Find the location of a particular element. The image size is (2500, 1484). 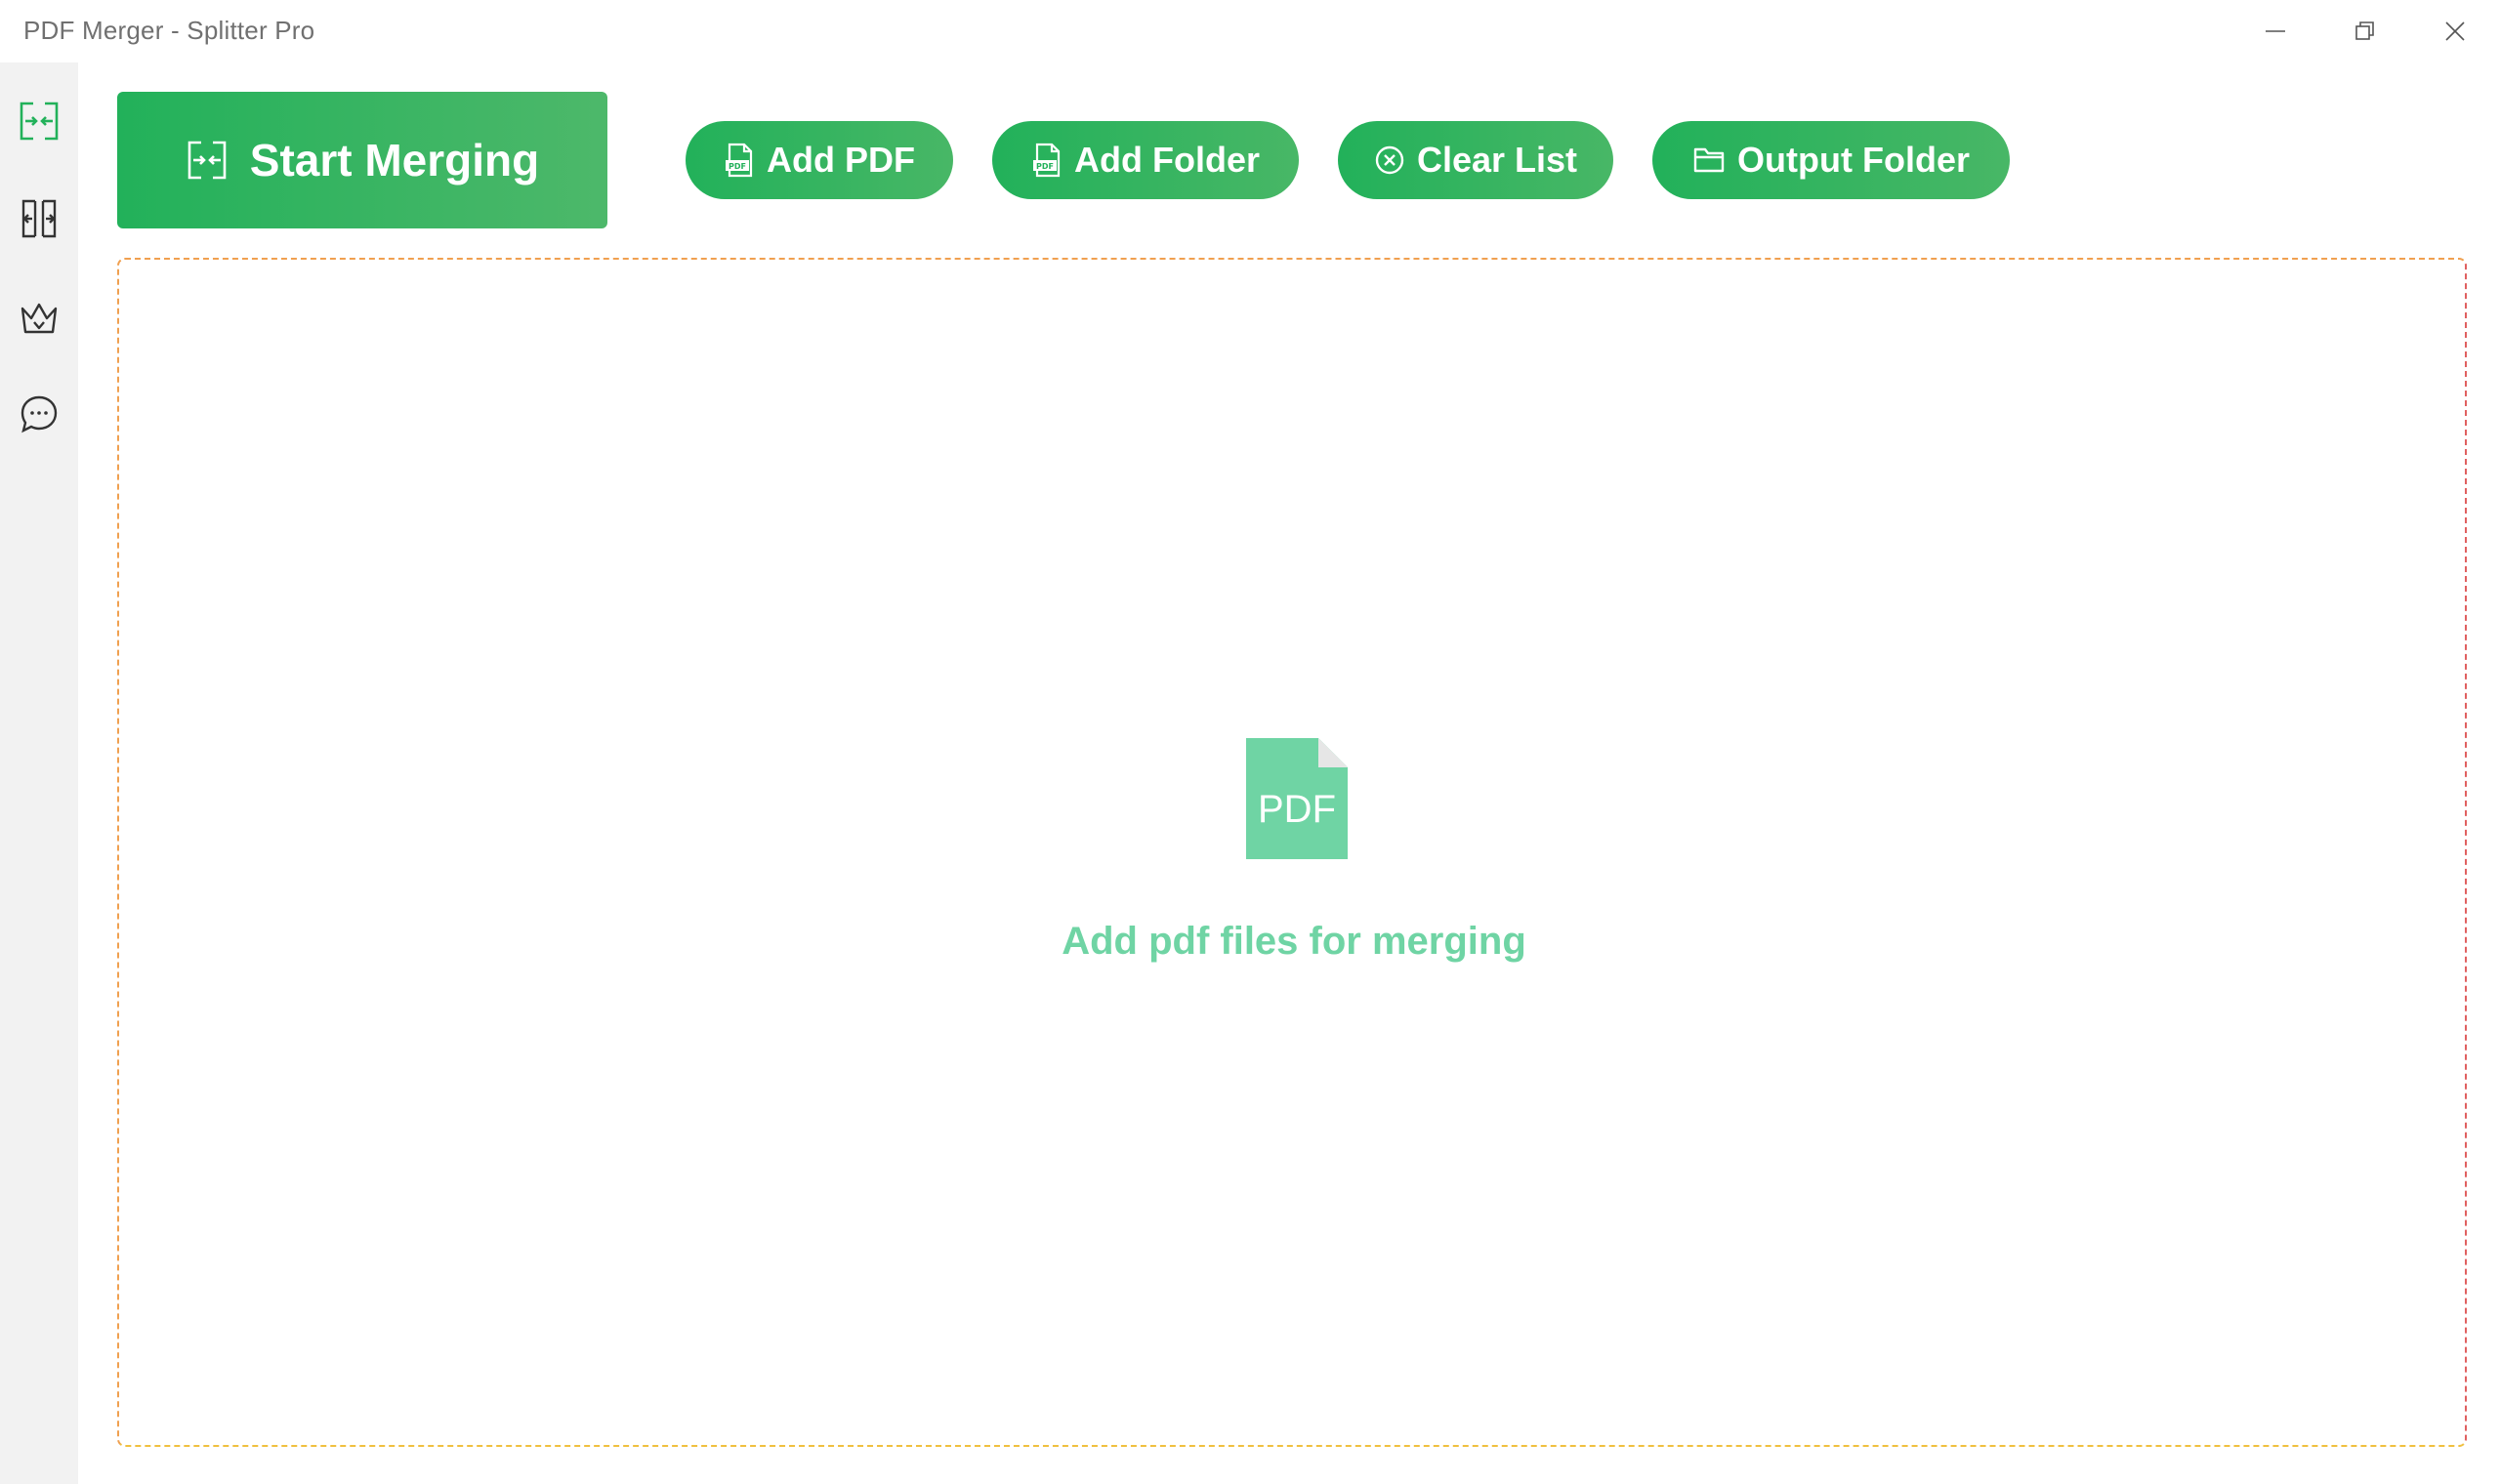

minimize-icon is located at coordinates (2275, 31).